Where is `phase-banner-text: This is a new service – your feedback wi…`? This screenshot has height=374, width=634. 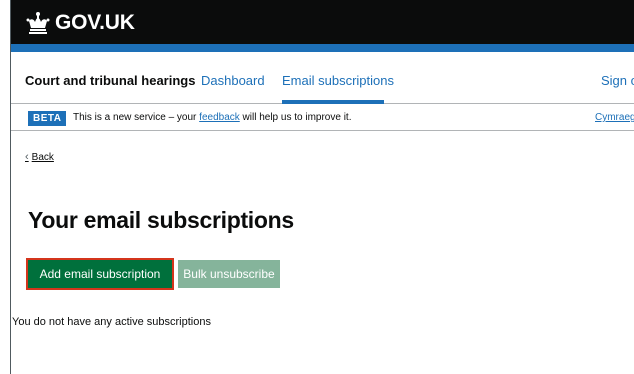
phase-banner-text: This is a new service – your feedback wi… is located at coordinates (212, 117).